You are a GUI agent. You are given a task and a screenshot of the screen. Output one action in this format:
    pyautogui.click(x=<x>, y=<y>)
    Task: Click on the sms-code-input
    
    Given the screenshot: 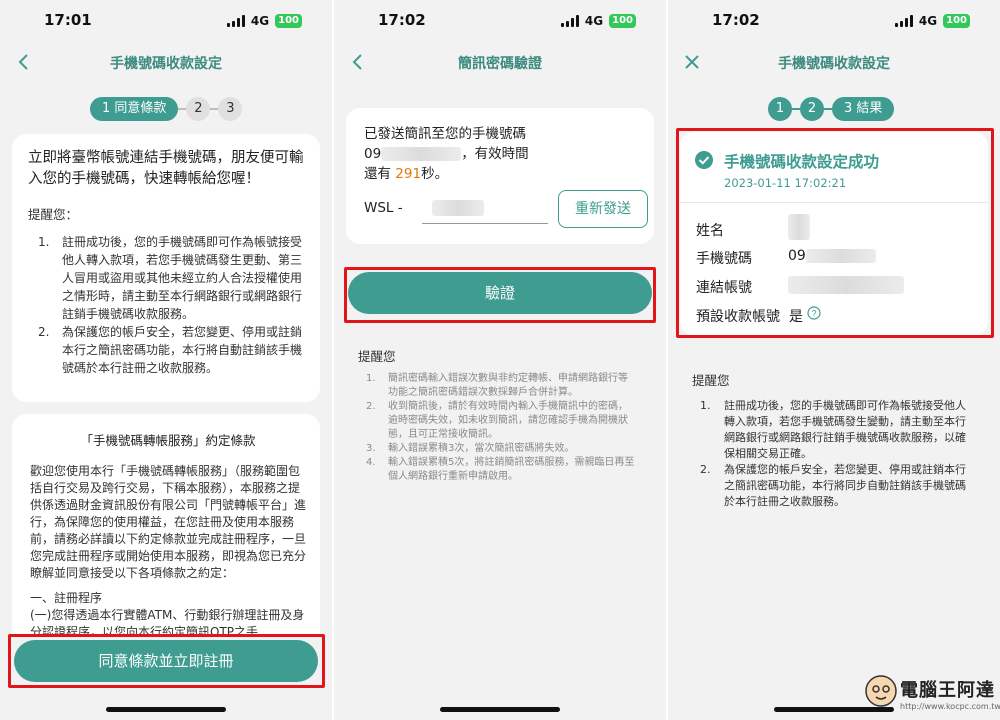 What is the action you would take?
    pyautogui.click(x=485, y=209)
    